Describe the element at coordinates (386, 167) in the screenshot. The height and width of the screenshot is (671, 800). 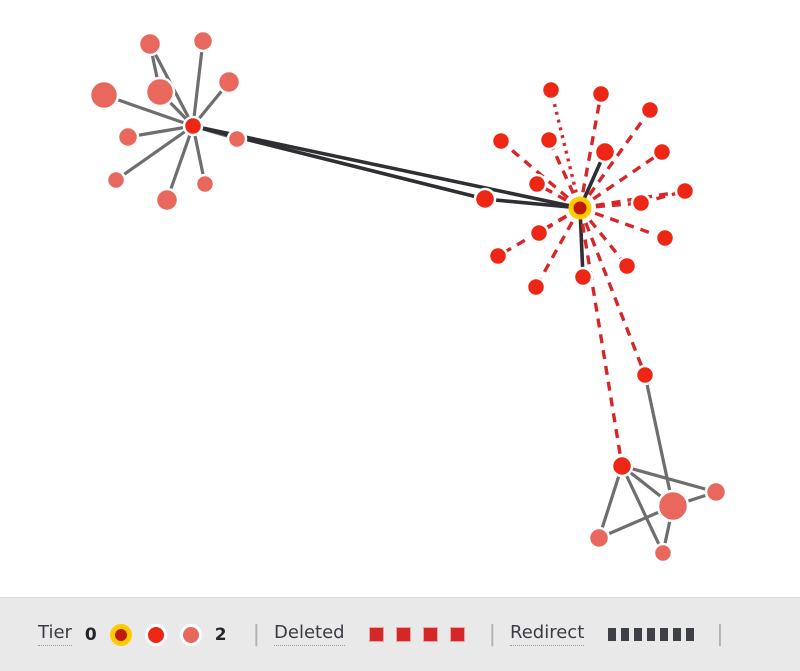
I see `graph-edge-solid-dark` at that location.